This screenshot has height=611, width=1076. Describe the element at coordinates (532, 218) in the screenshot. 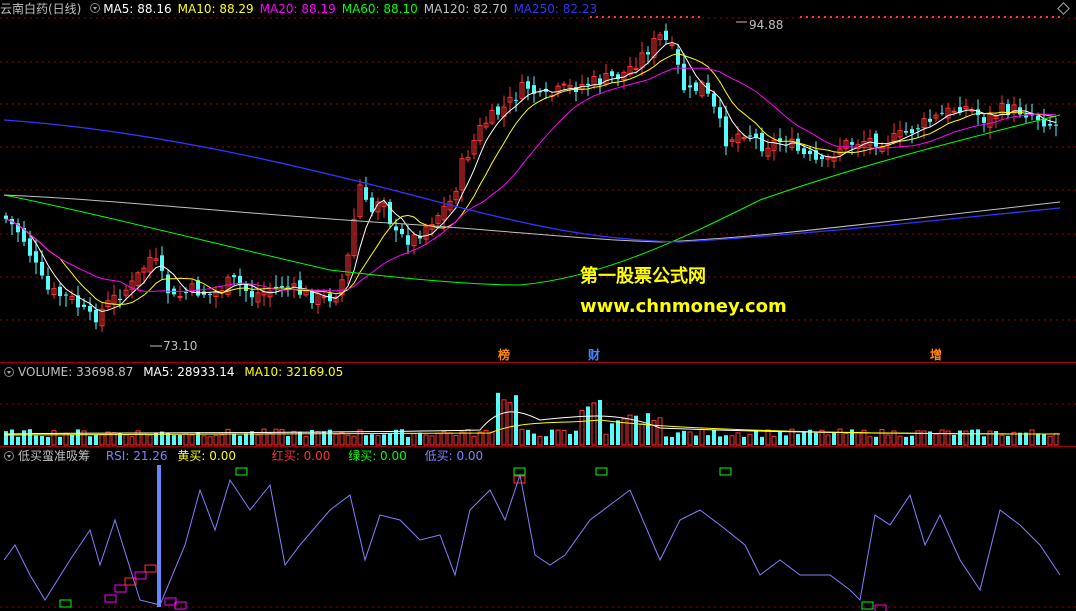

I see `ma120-line` at that location.